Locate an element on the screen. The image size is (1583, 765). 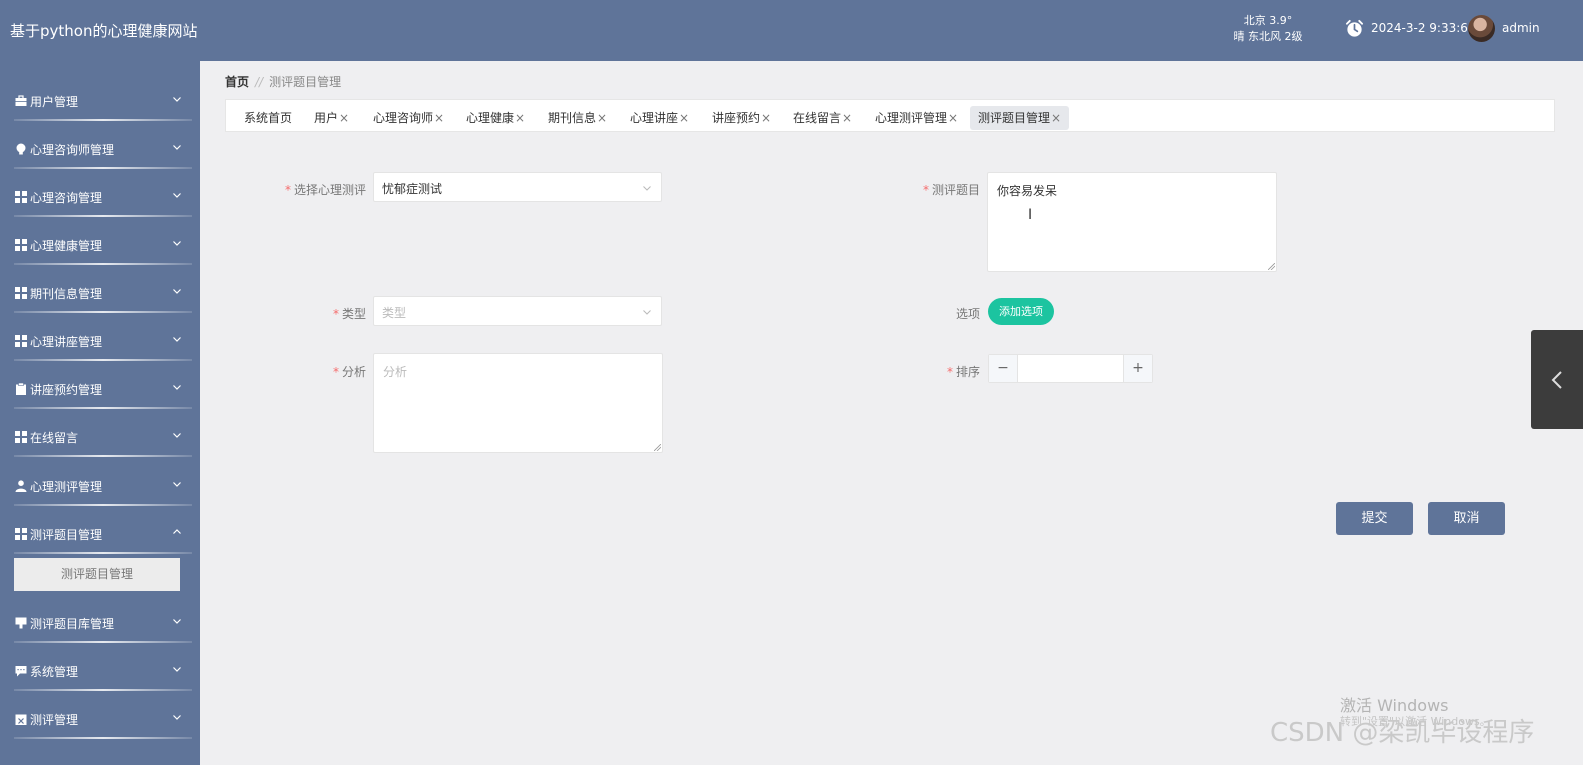
sidebar-item-assessment-management: 心理测评管理 is located at coordinates (100, 490).